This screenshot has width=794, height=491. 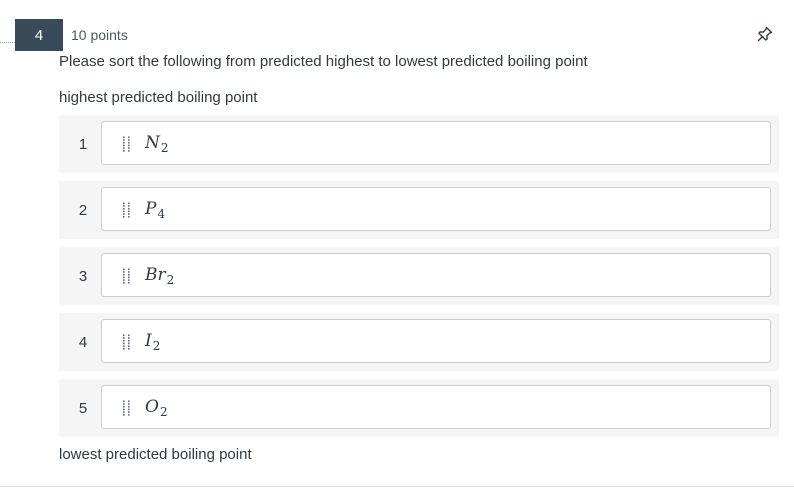 What do you see at coordinates (83, 144) in the screenshot?
I see `row-position: 1` at bounding box center [83, 144].